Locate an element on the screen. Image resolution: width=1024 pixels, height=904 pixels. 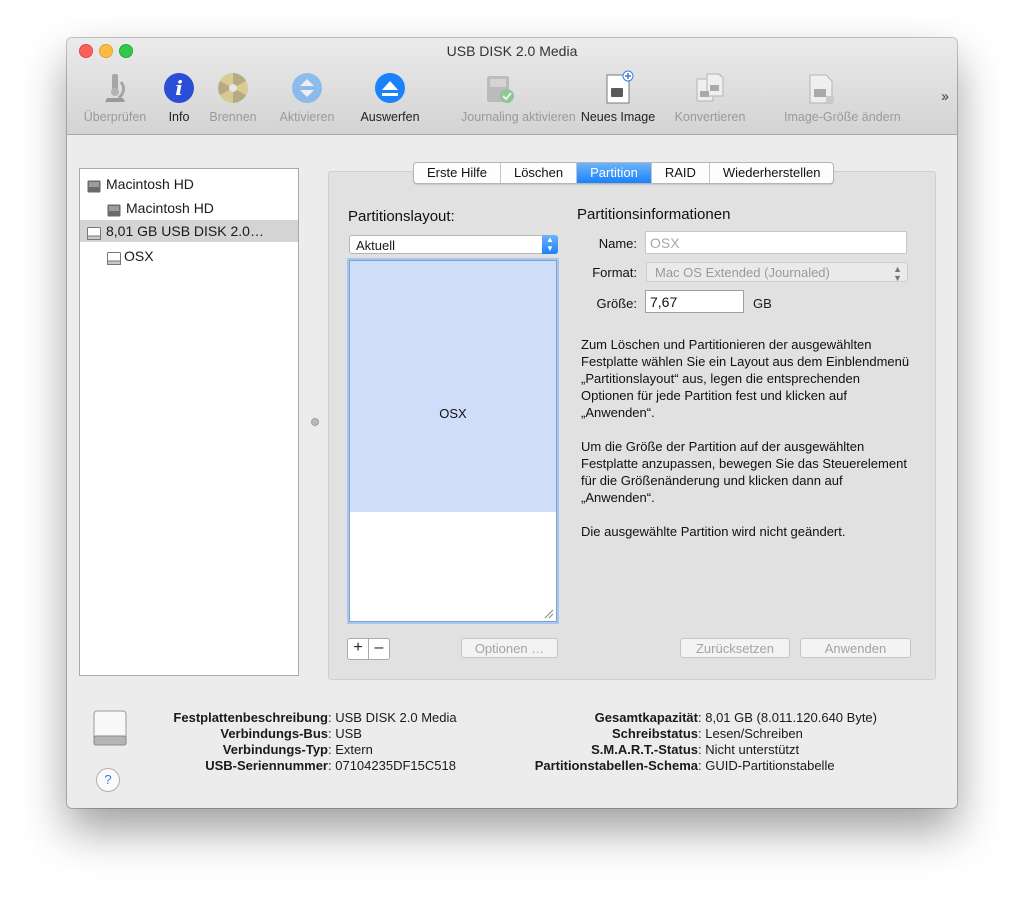
footer-key: Schreibstatus is located at coordinates (655, 733).